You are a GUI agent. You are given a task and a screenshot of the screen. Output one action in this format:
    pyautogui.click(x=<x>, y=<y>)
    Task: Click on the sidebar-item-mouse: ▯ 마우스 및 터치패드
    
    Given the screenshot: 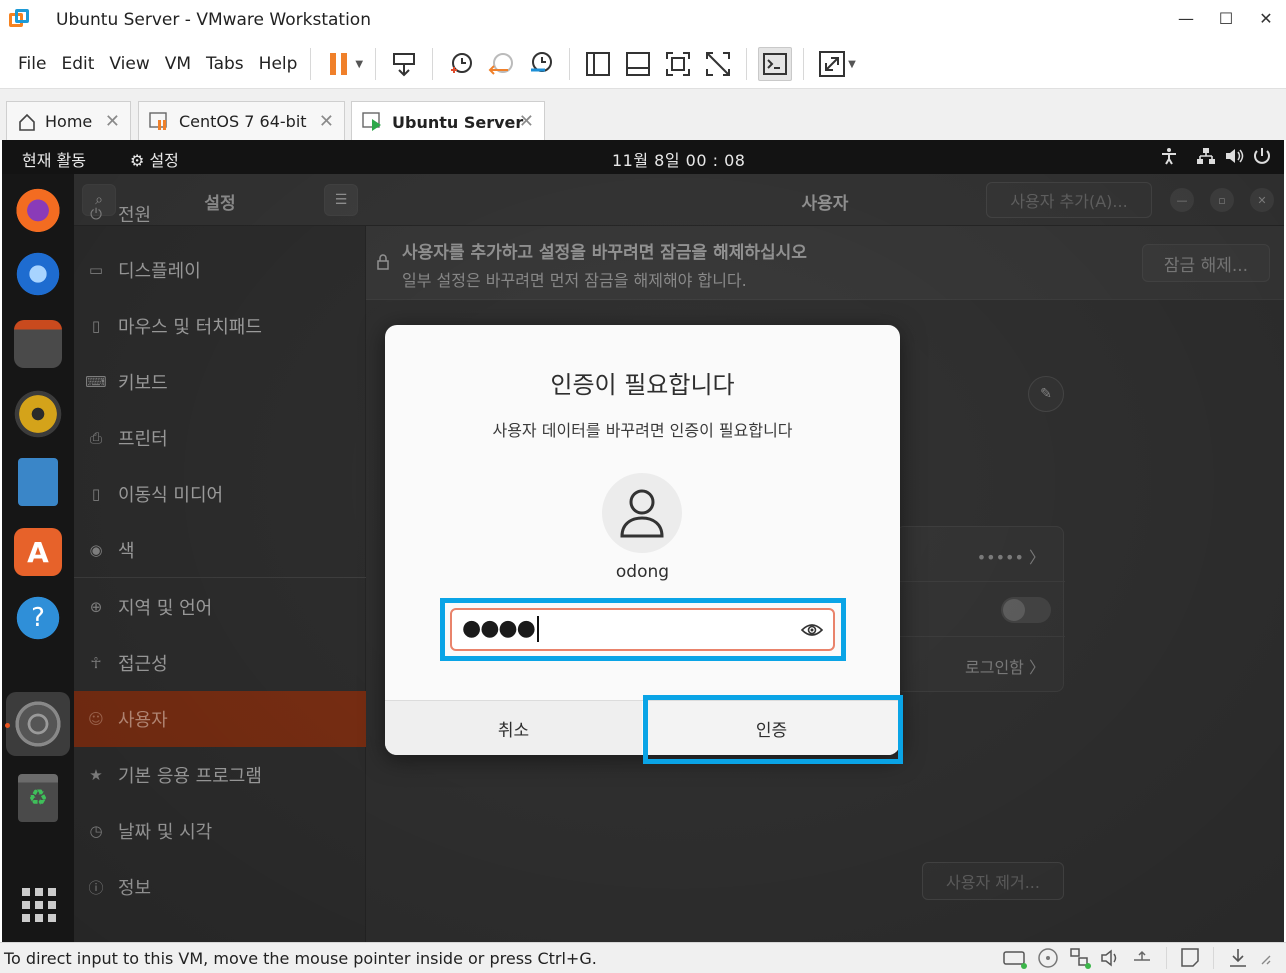 What is the action you would take?
    pyautogui.click(x=220, y=326)
    